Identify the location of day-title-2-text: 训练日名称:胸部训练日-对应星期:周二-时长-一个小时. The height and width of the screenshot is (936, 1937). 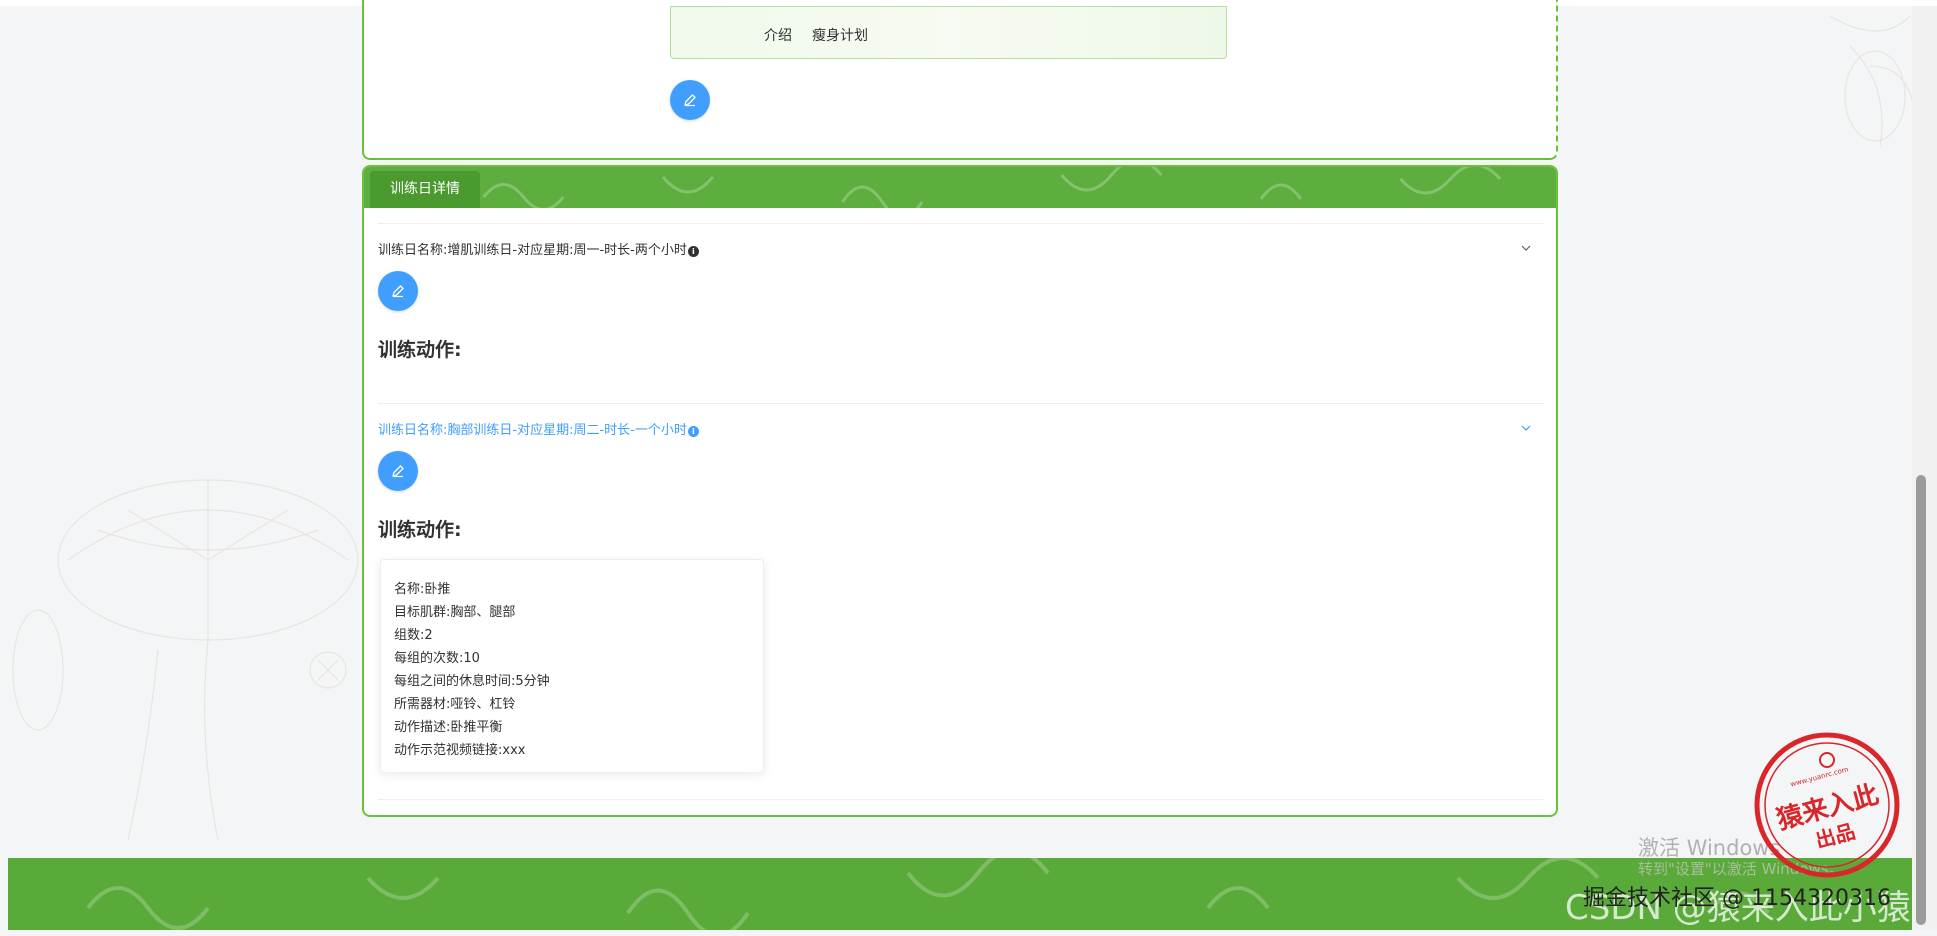
(532, 430).